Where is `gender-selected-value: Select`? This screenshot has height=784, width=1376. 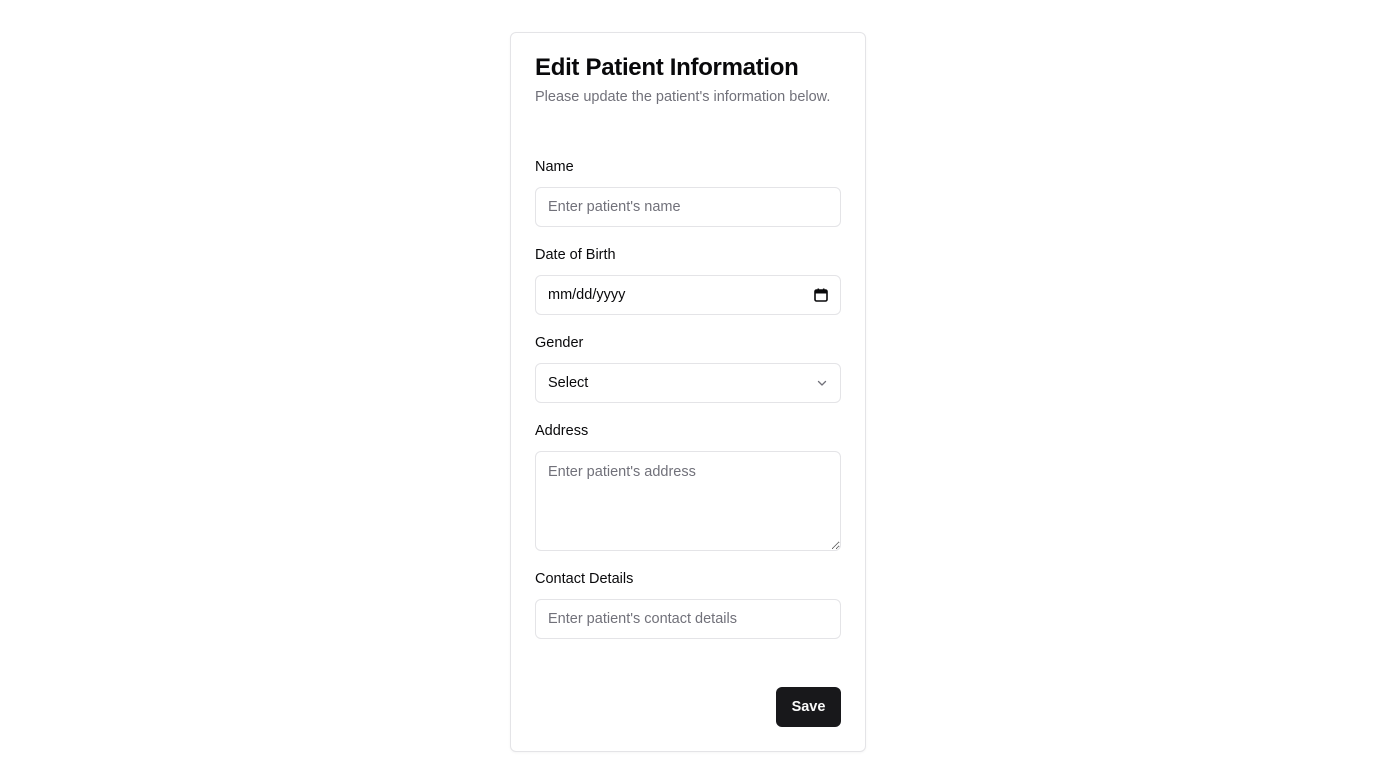
gender-selected-value: Select is located at coordinates (568, 383).